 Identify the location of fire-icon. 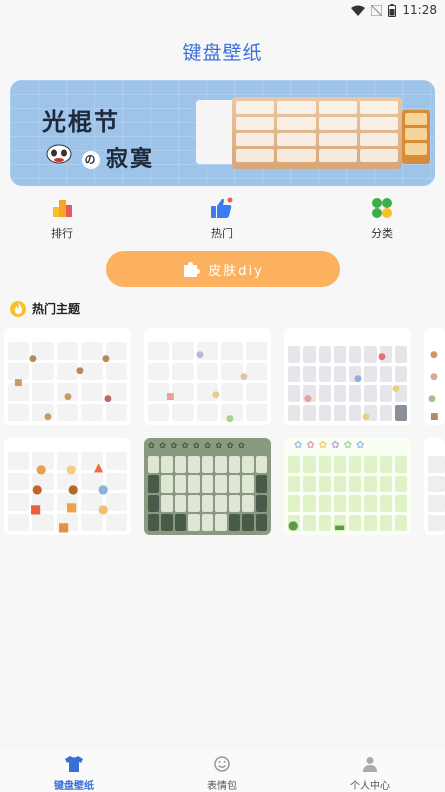
(18, 308).